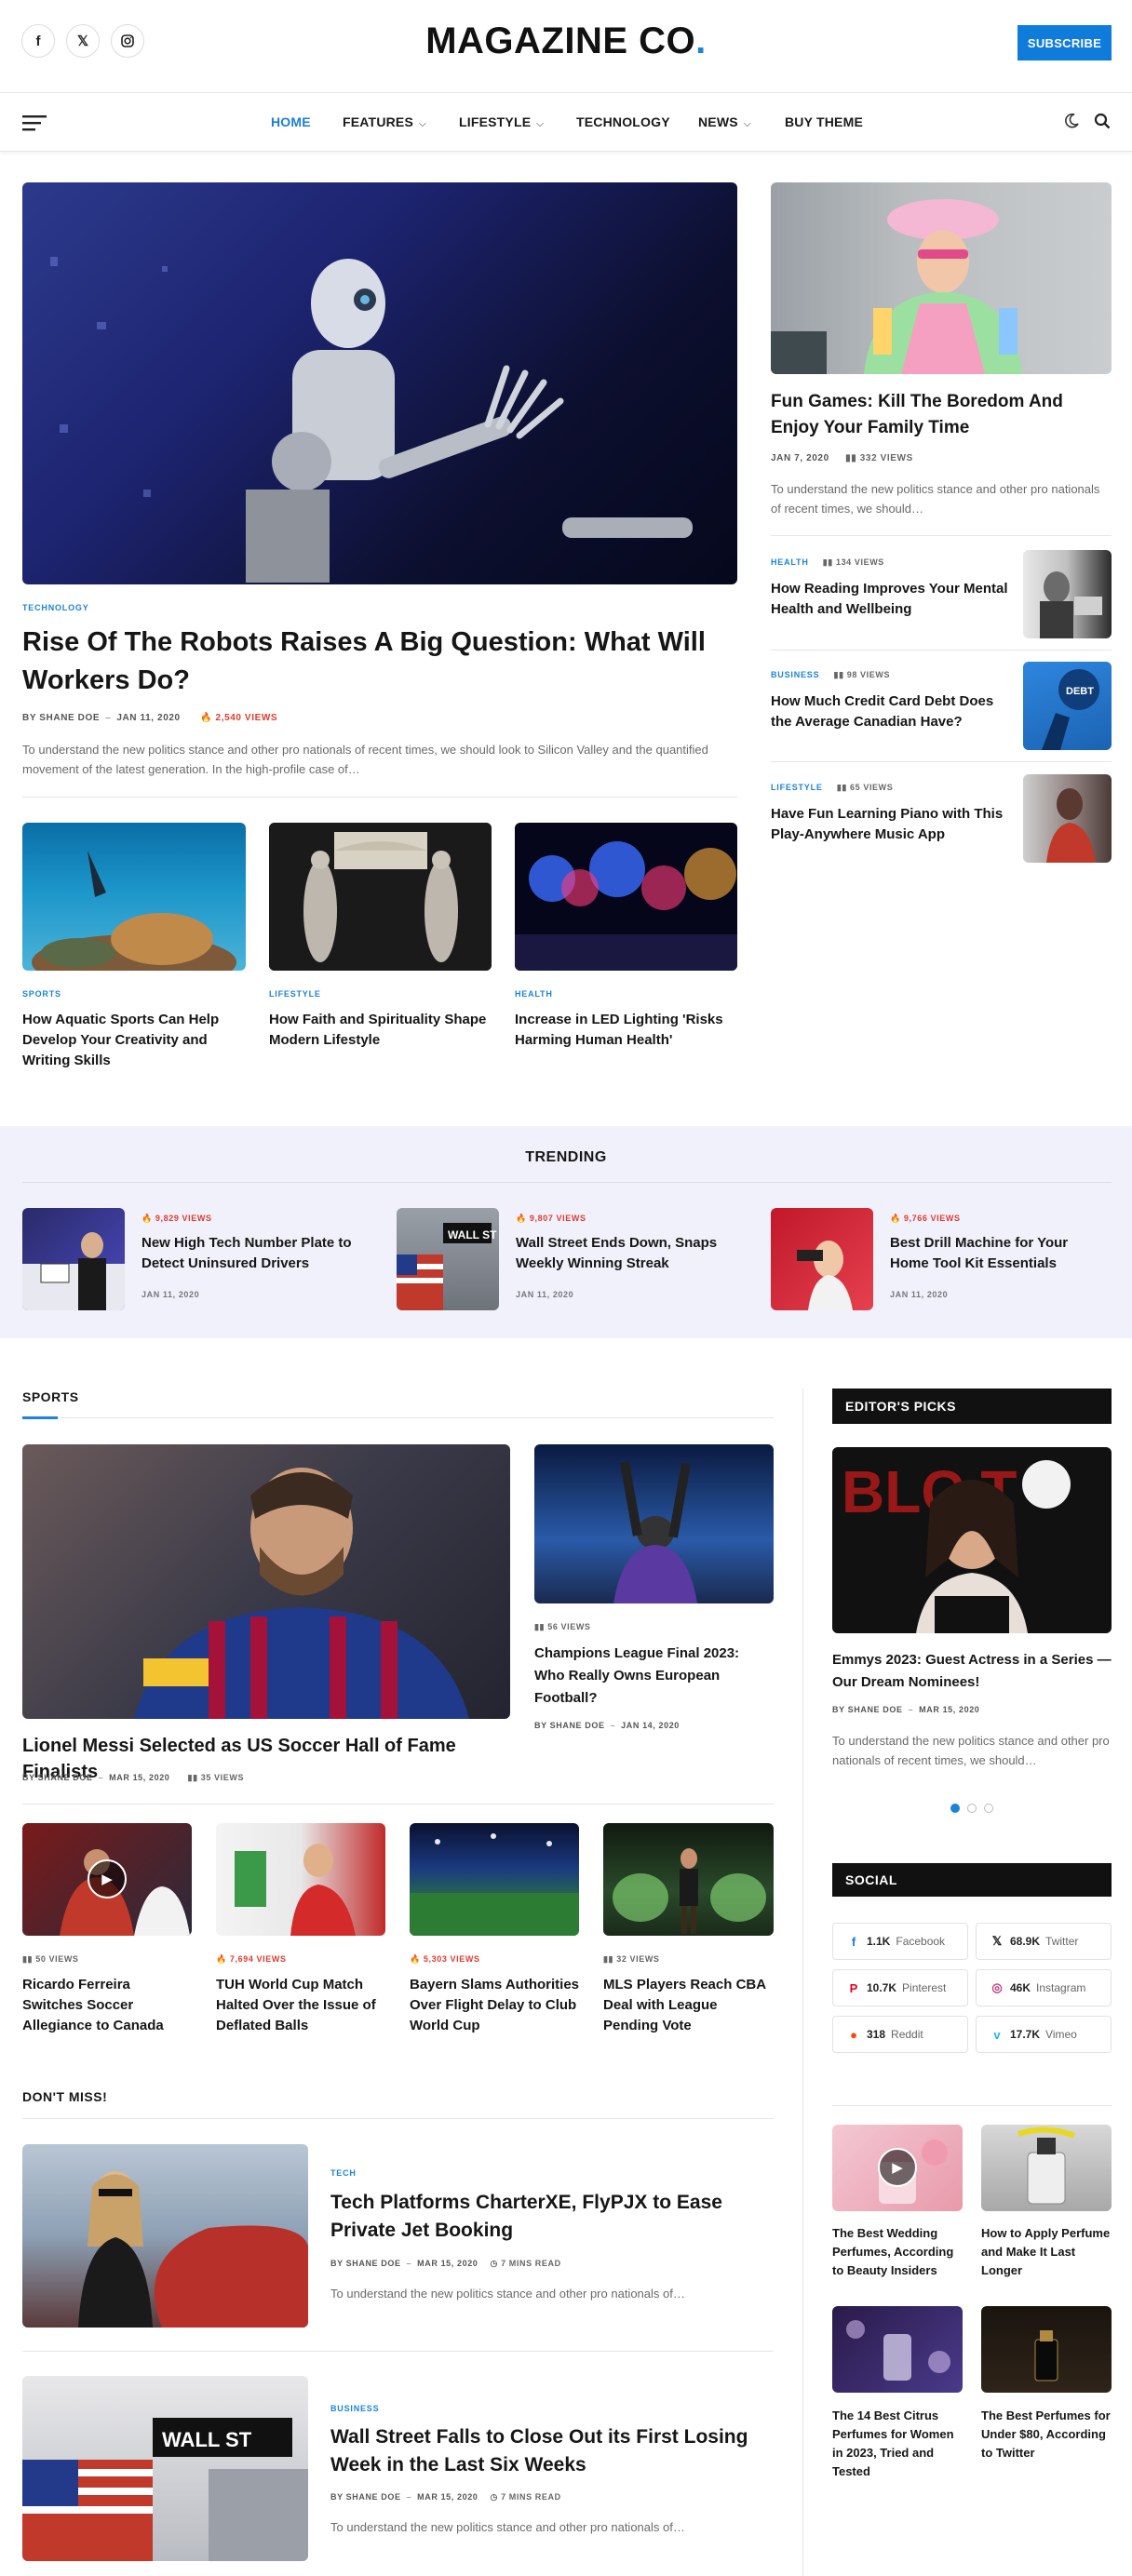 Image resolution: width=1132 pixels, height=2576 pixels. Describe the element at coordinates (1103, 123) in the screenshot. I see `search-icon` at that location.